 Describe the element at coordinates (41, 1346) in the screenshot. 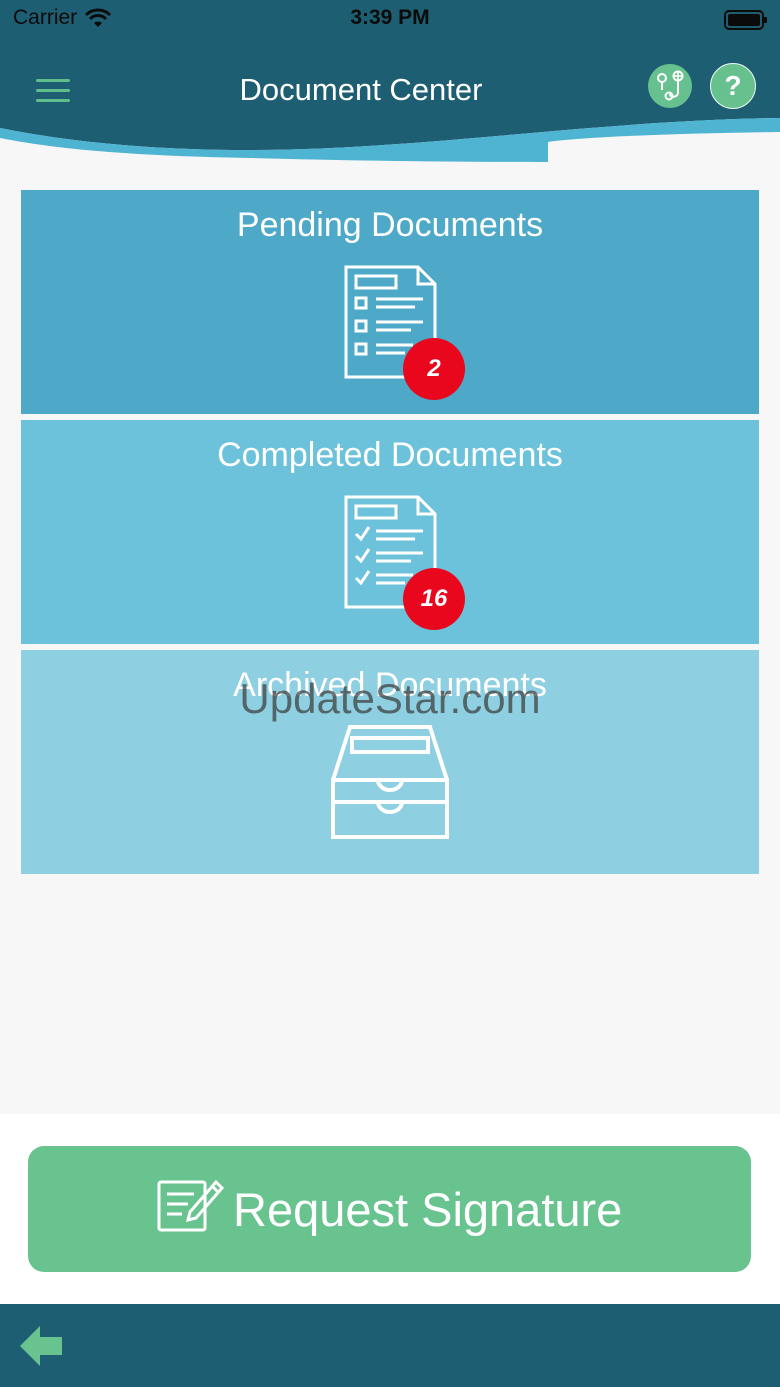

I see `back-arrow-icon` at that location.